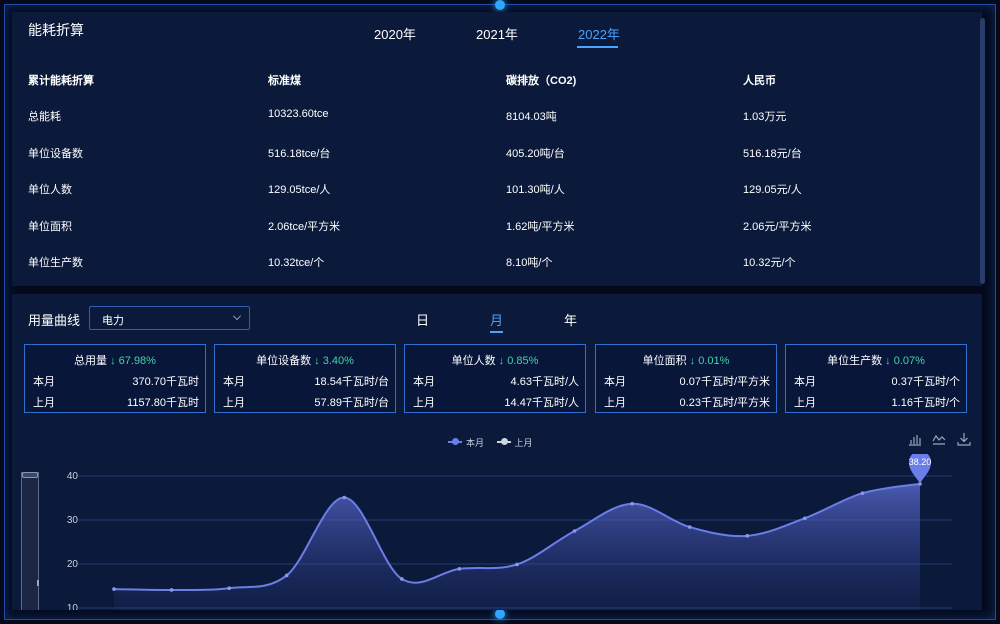 The height and width of the screenshot is (624, 1000). What do you see at coordinates (777, 227) in the screenshot?
I see `table-cell: 2.06元/平方米` at bounding box center [777, 227].